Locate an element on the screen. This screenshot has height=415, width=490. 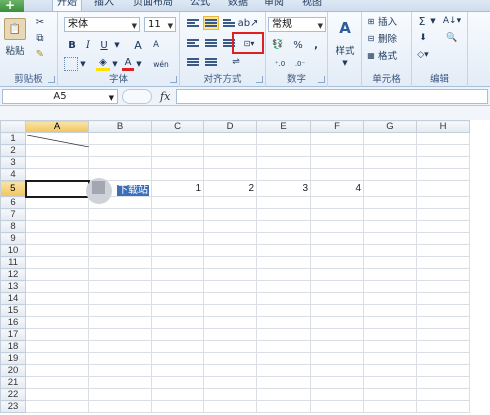
font-size-combo: 11 ▼ is located at coordinates (160, 24).